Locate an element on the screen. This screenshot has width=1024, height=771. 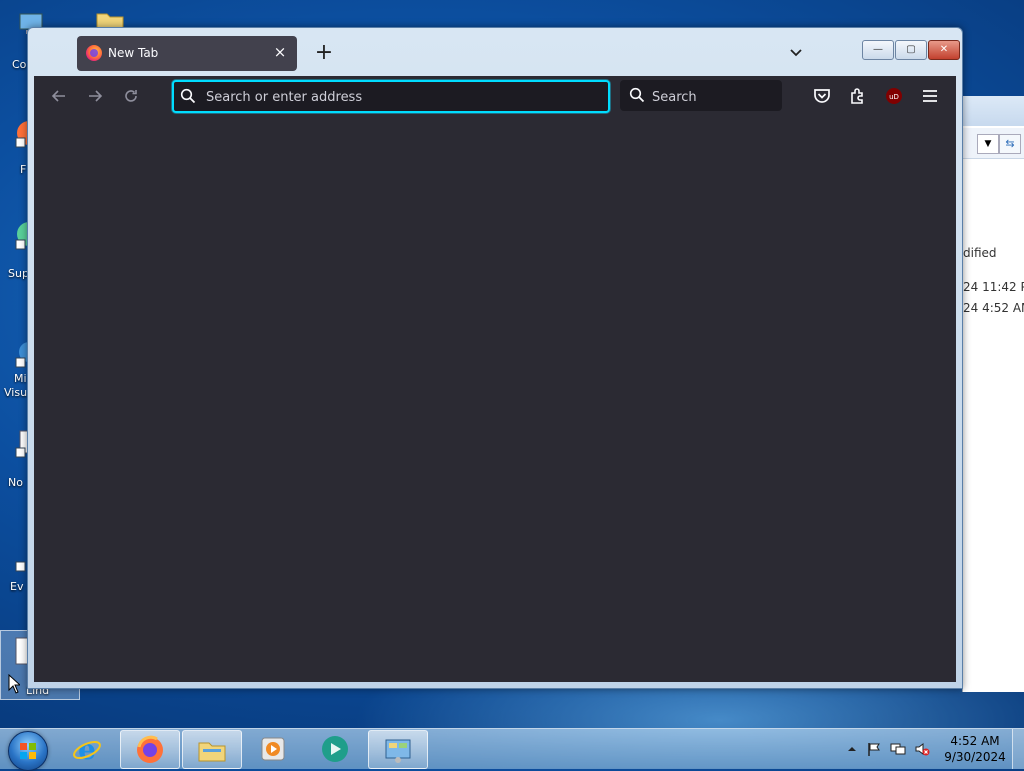
tab-strip: New Tab × + — ▢ ✕ is located at coordinates (497, 56).